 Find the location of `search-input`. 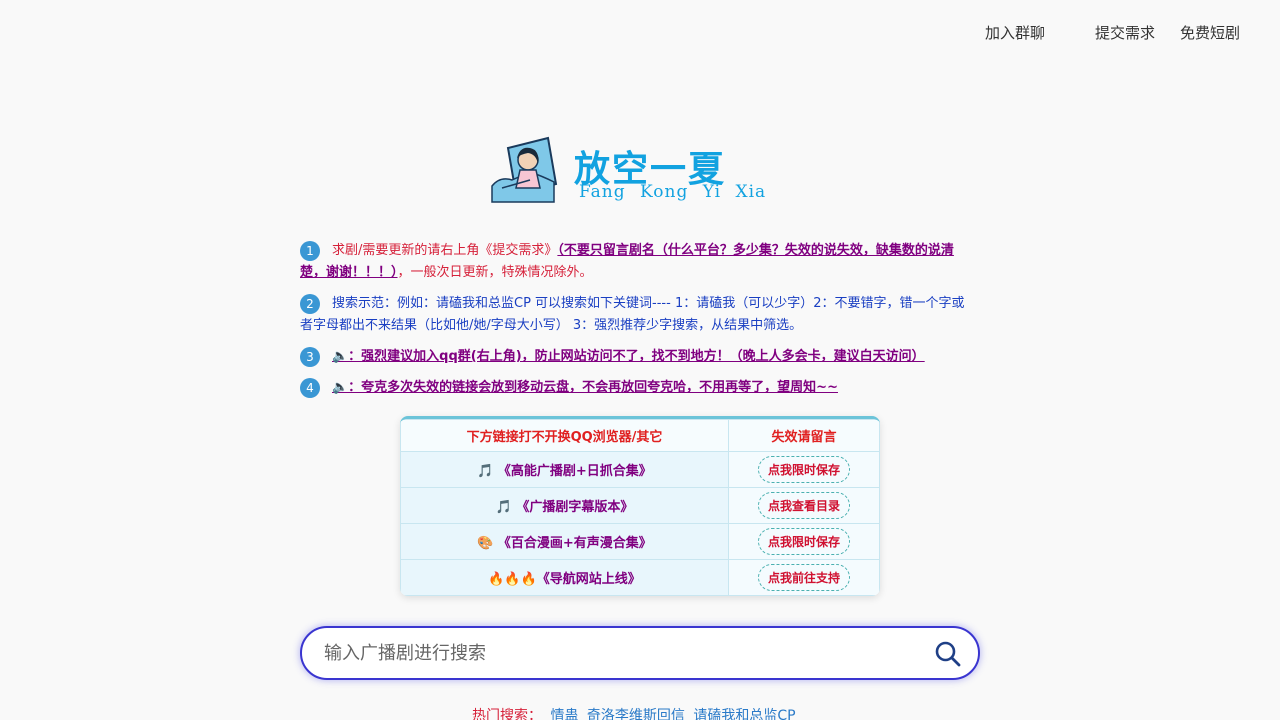

search-input is located at coordinates (614, 653).